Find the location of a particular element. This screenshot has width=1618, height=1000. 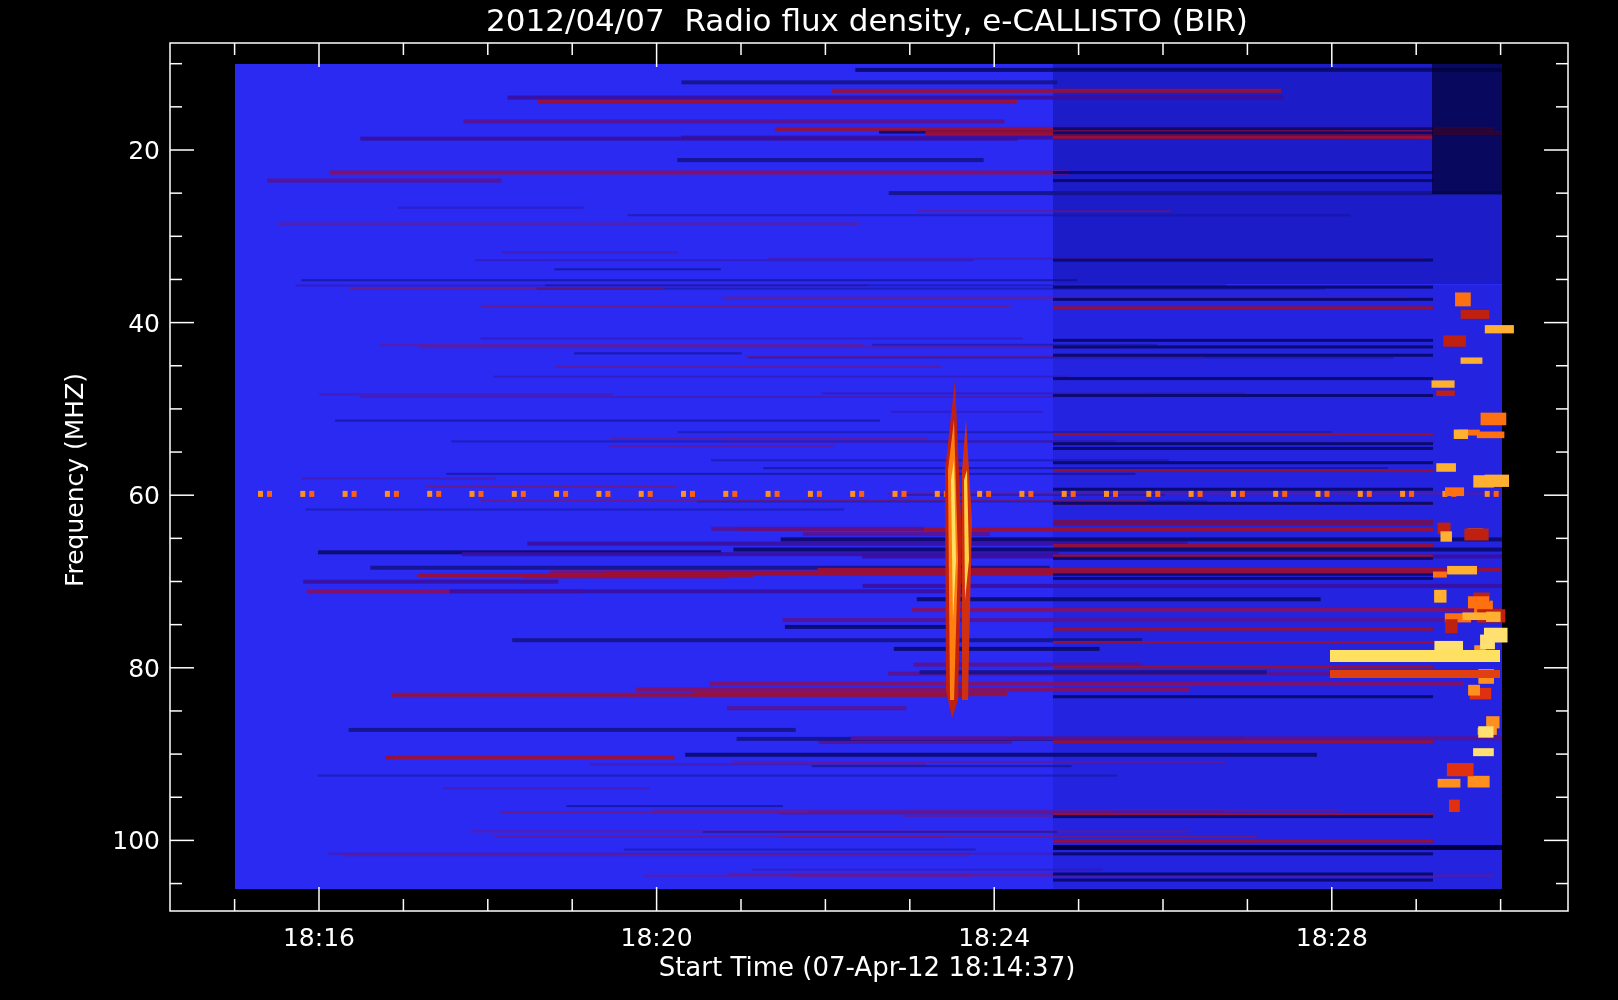

chart-title: 2012/04/07 Radio flux density, e-CALLISTO (BIR) is located at coordinates (867, 20).